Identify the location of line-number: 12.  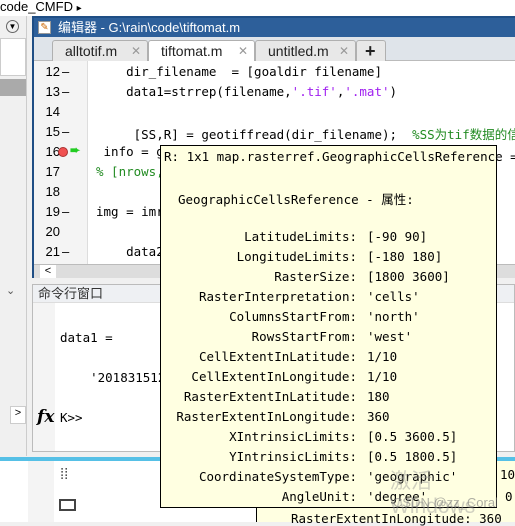
(52, 71).